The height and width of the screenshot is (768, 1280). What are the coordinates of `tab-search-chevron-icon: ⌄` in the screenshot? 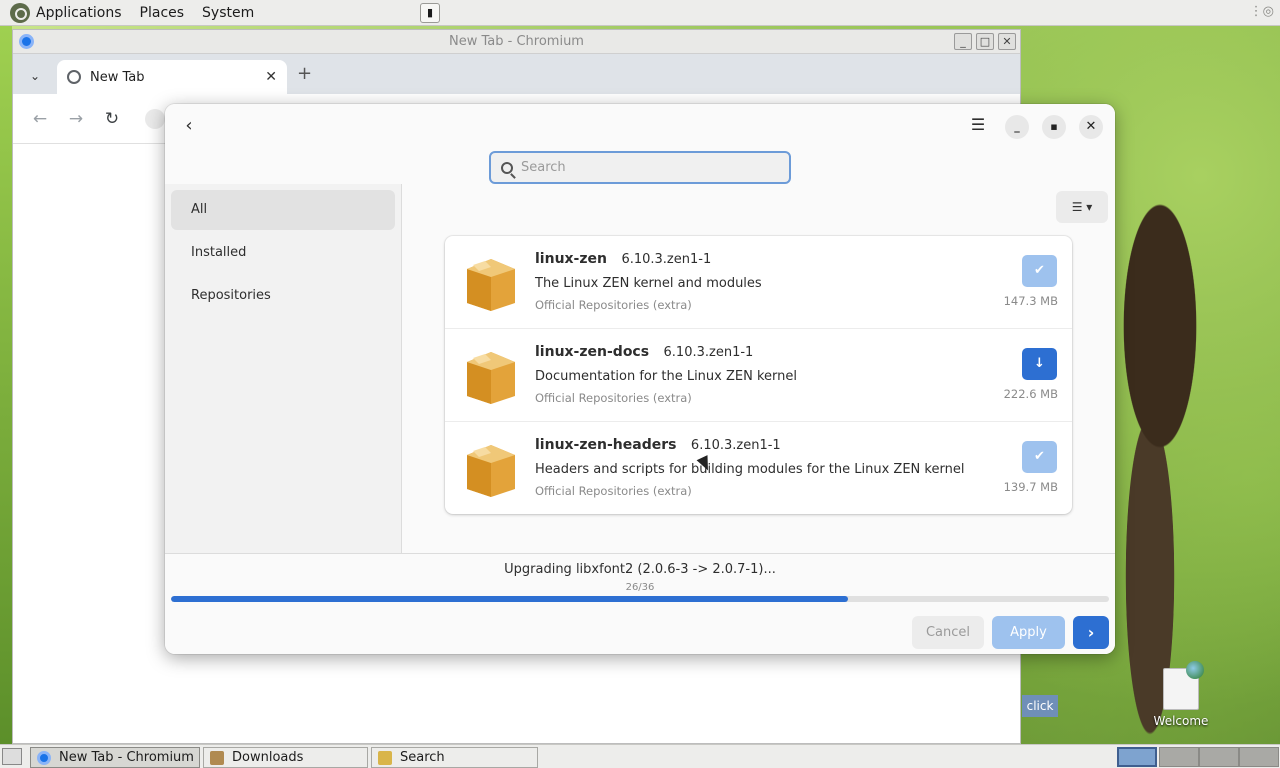 It's located at (35, 76).